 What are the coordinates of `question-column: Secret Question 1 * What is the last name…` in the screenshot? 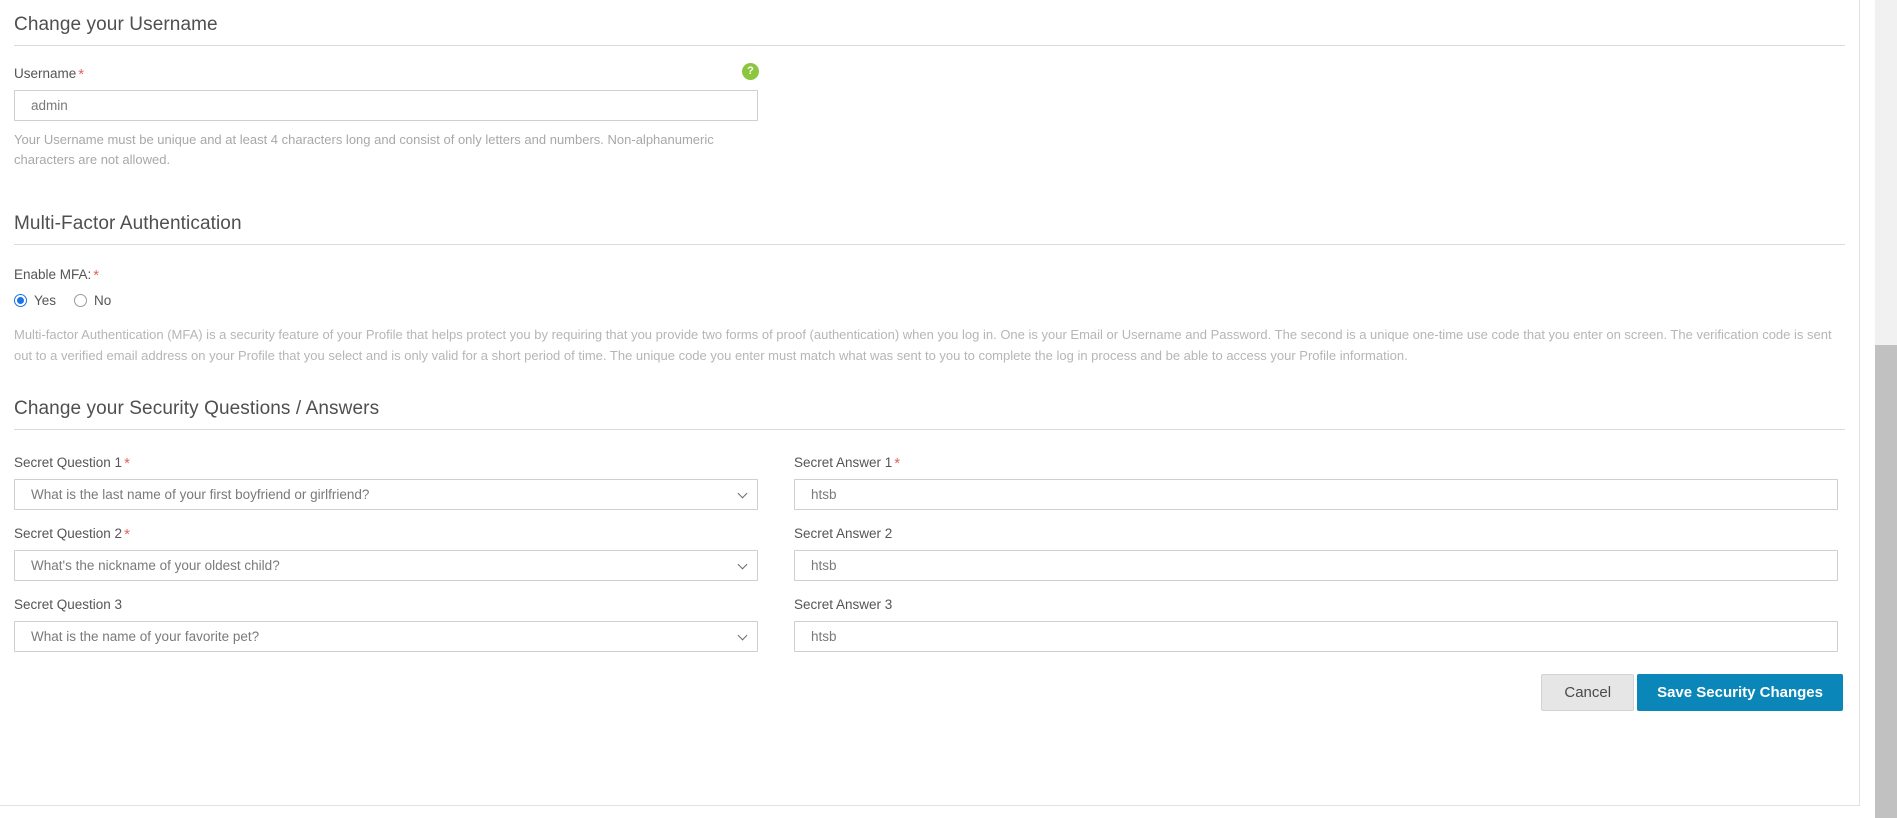 It's located at (386, 482).